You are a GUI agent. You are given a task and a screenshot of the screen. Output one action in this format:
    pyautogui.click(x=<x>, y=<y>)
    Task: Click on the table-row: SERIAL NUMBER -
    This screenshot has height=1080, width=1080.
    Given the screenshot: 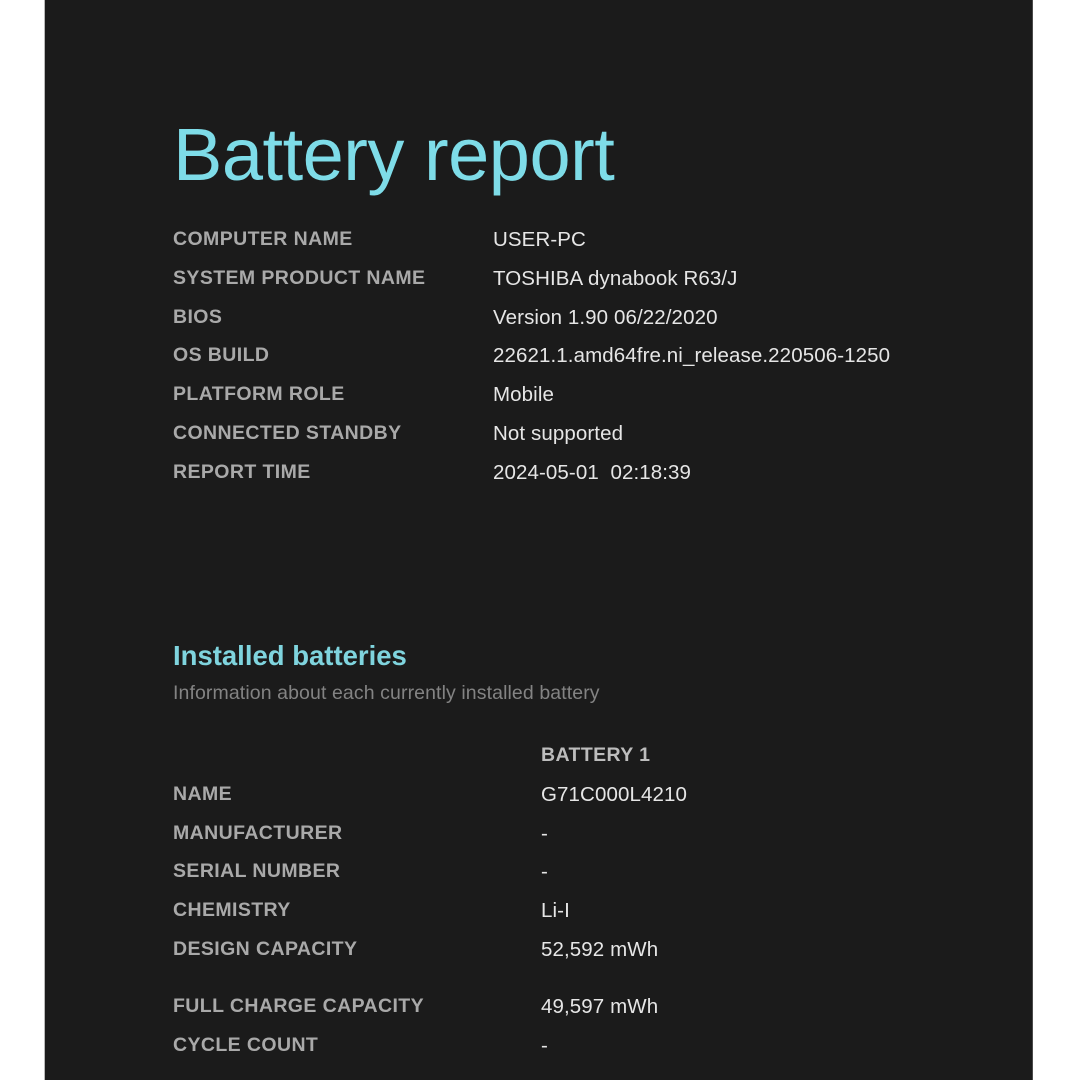 What is the action you would take?
    pyautogui.click(x=593, y=879)
    